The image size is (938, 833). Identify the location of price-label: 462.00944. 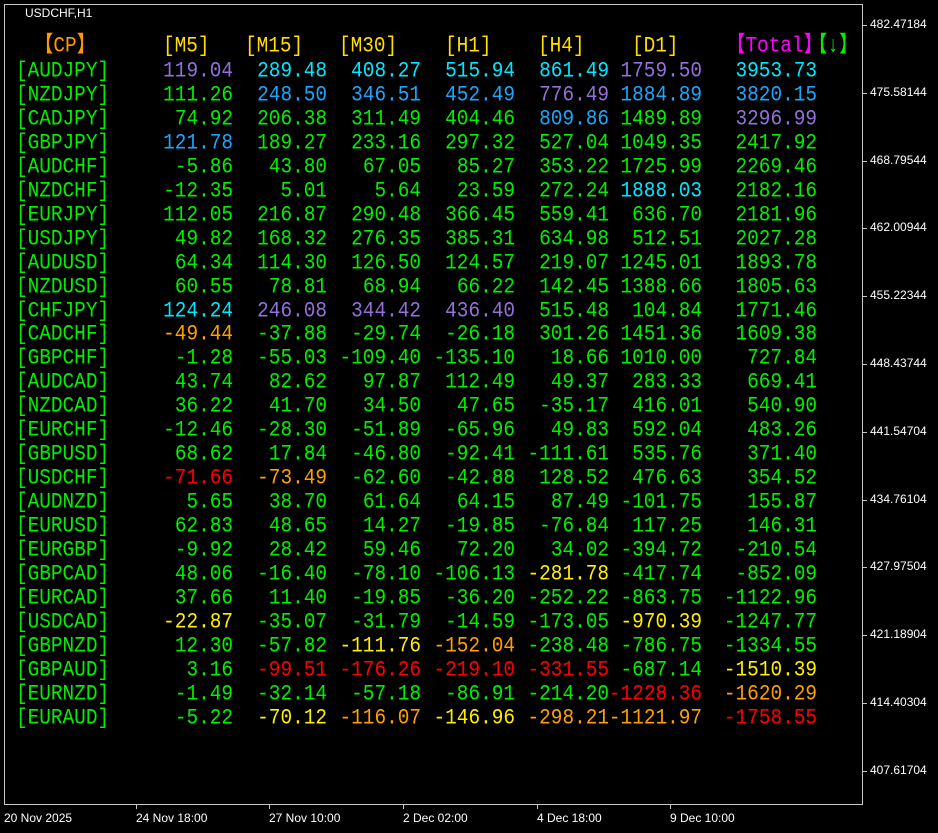
(898, 227).